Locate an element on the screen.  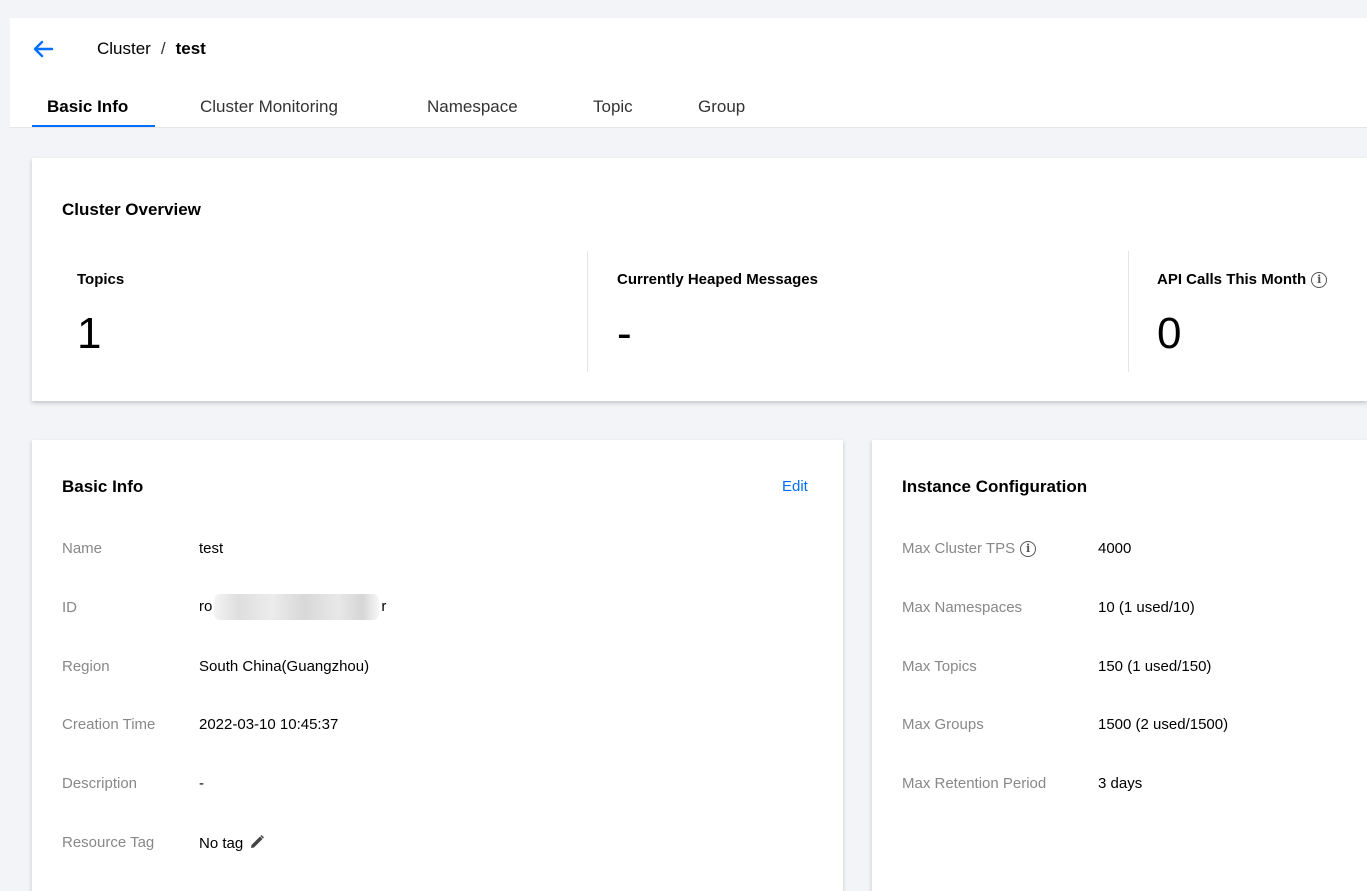
instance-configuration-title: Instance Configuration is located at coordinates (995, 486).